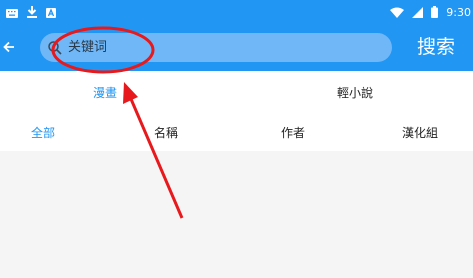  Describe the element at coordinates (355, 93) in the screenshot. I see `tab-light-novel: 輕小說` at that location.